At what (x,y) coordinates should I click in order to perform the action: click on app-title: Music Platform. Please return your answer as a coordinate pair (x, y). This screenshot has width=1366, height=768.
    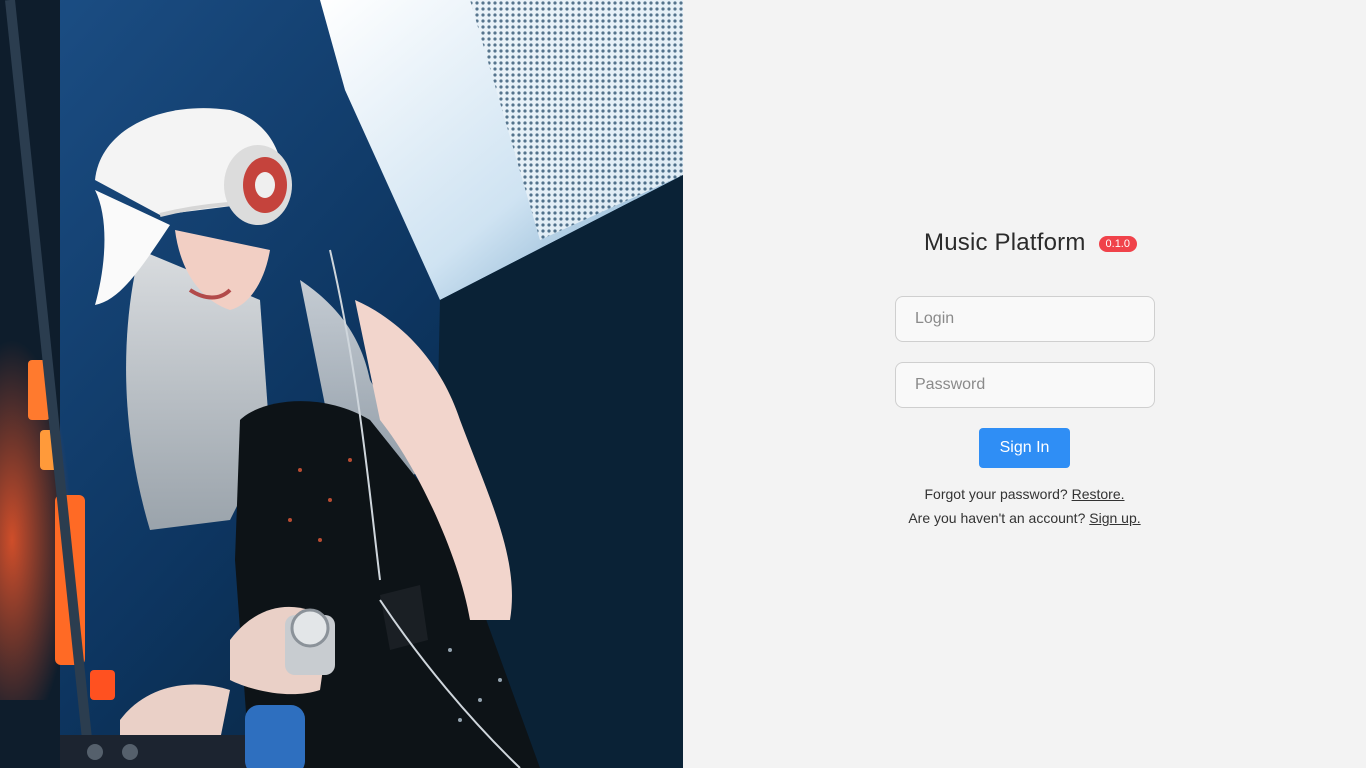
    Looking at the image, I should click on (1005, 242).